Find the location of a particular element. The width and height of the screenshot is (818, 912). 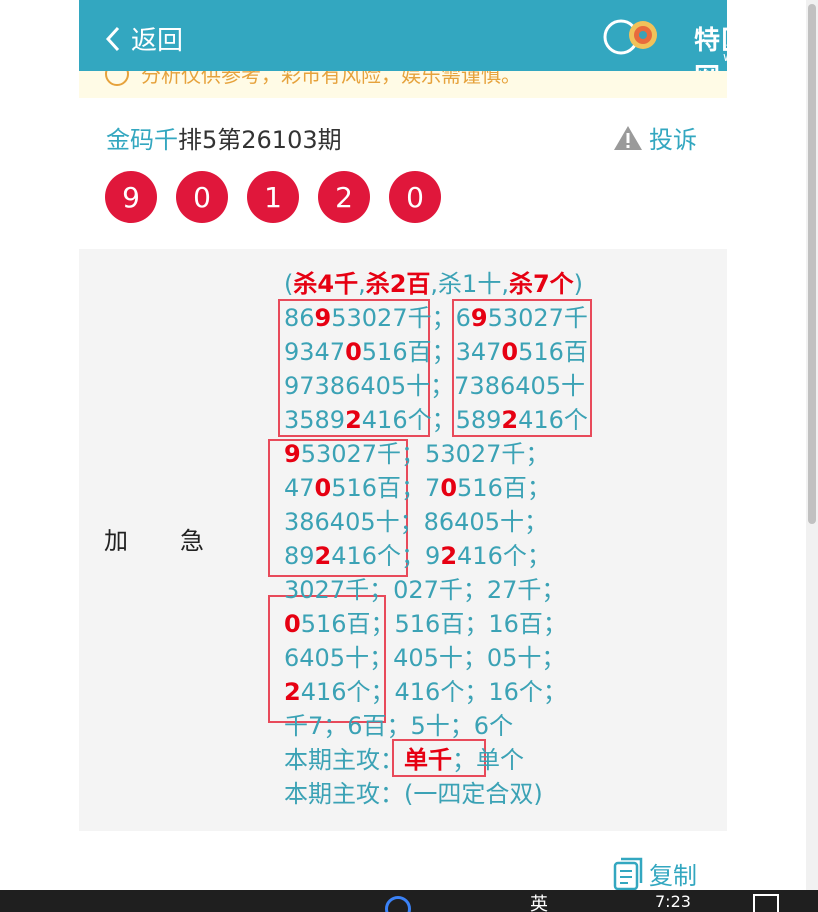

draw-numbers: 9 0 1 2 0 is located at coordinates (282, 197).